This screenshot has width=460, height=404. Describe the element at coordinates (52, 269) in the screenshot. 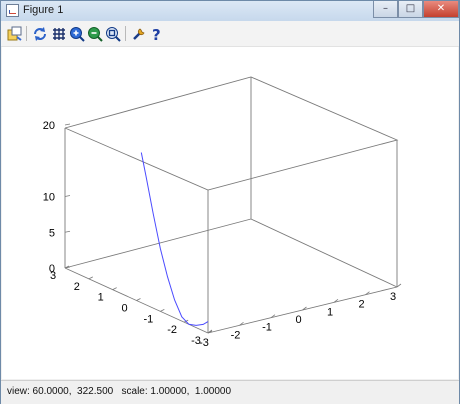

I see `z-tick-label: 0` at that location.